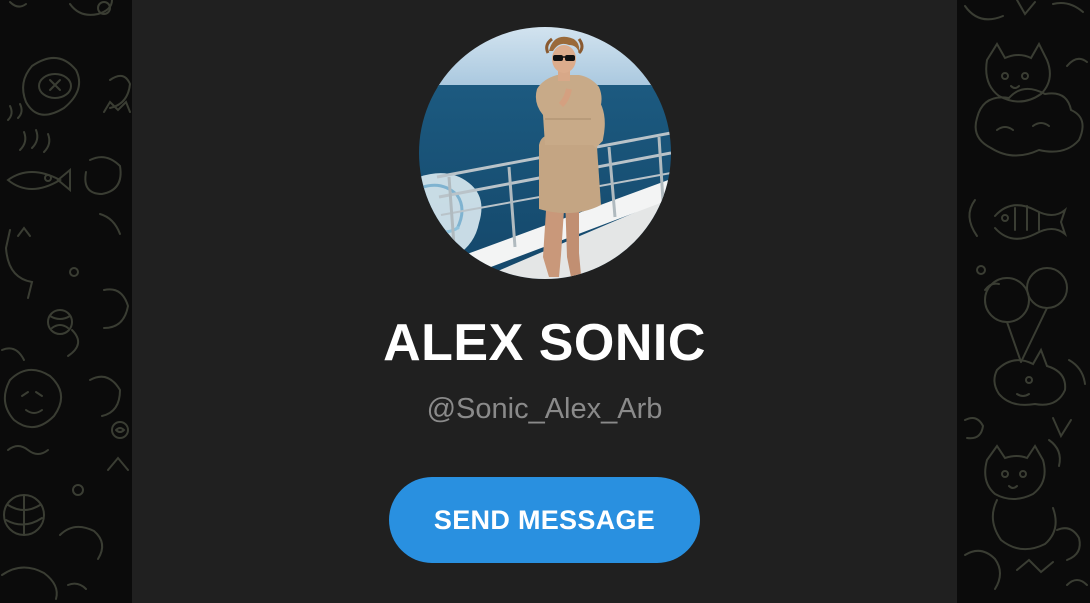 The height and width of the screenshot is (603, 1090). I want to click on send-message-button: SEND MESSAGE, so click(544, 520).